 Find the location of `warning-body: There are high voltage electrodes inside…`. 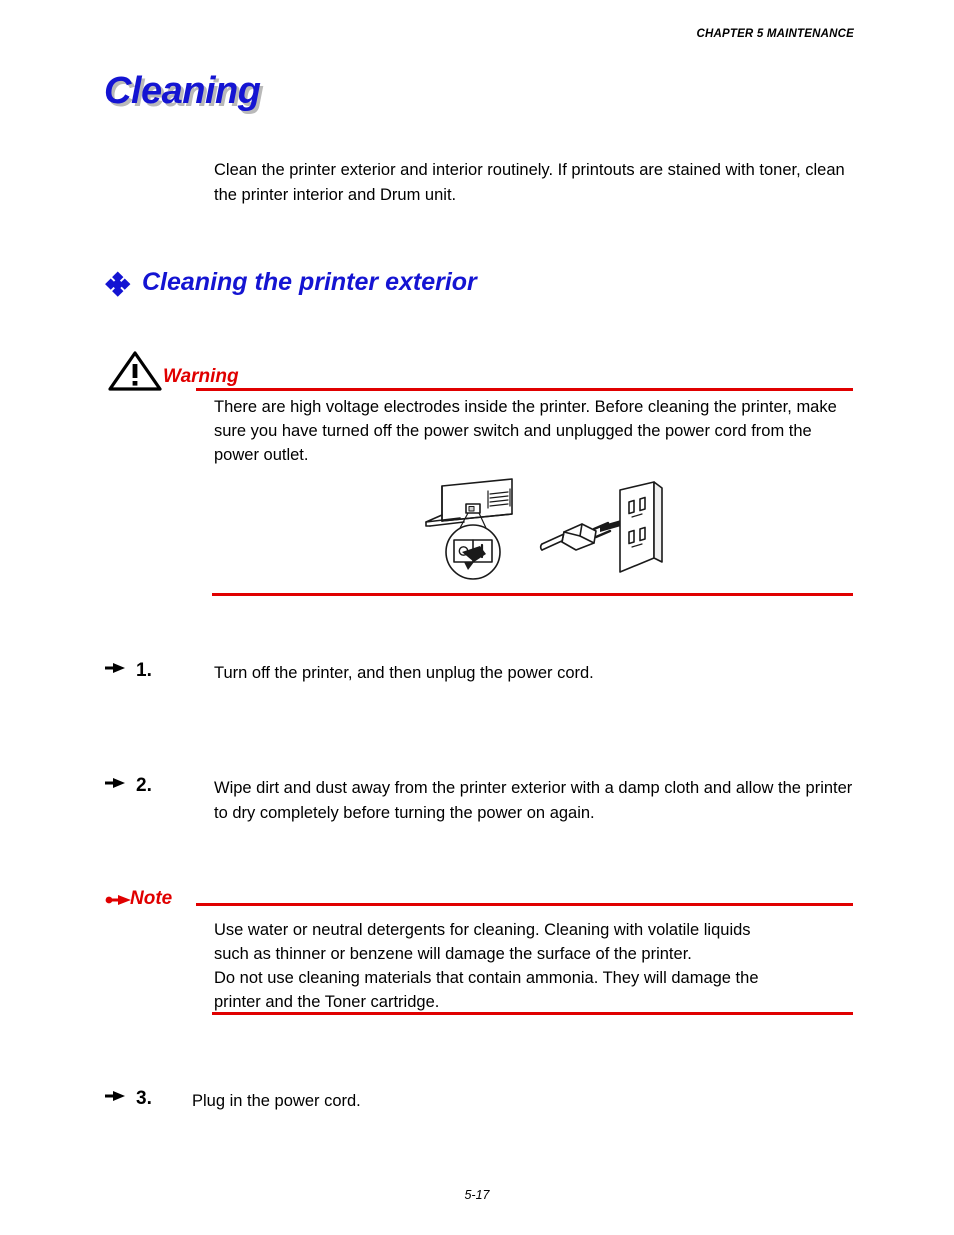

warning-body: There are high voltage electrodes inside… is located at coordinates (525, 431).